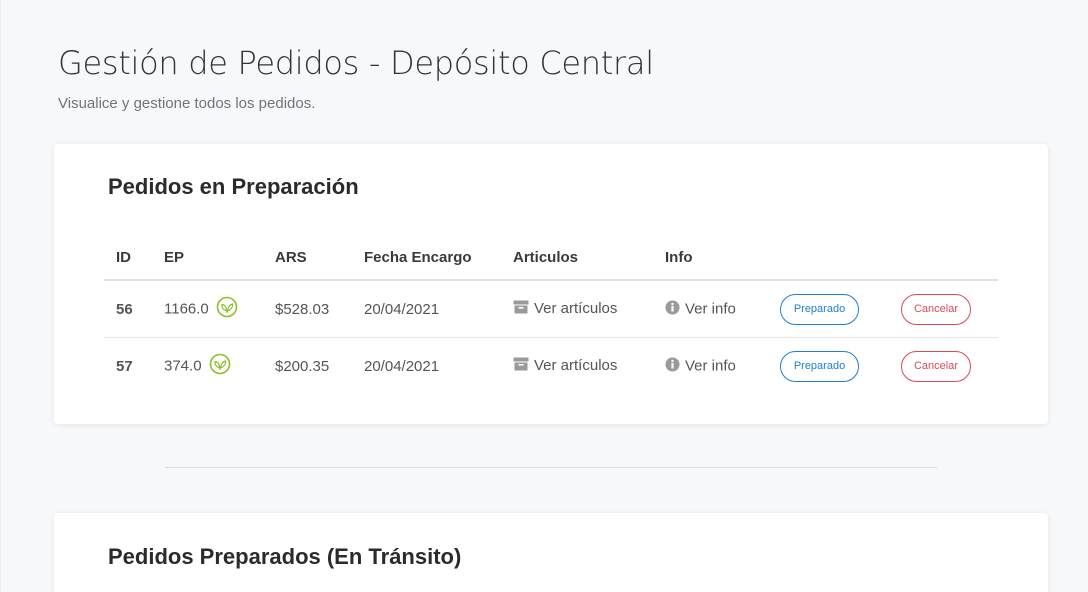  What do you see at coordinates (356, 63) in the screenshot?
I see `page-title: Gestión de Pedidos - Depósito Central` at bounding box center [356, 63].